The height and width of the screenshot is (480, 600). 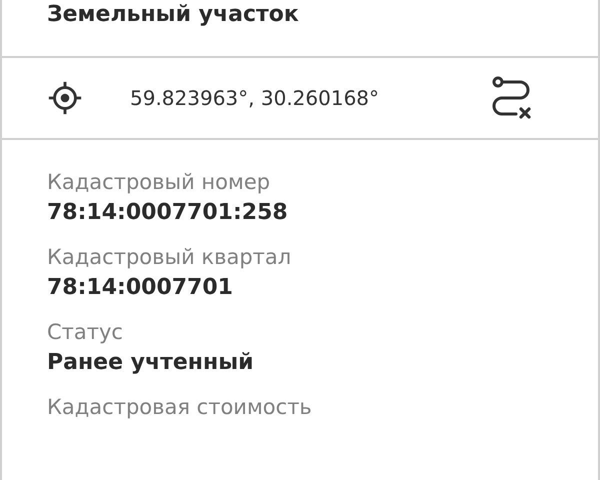 I want to click on field-label: Кадастровая стоимость, so click(x=180, y=407).